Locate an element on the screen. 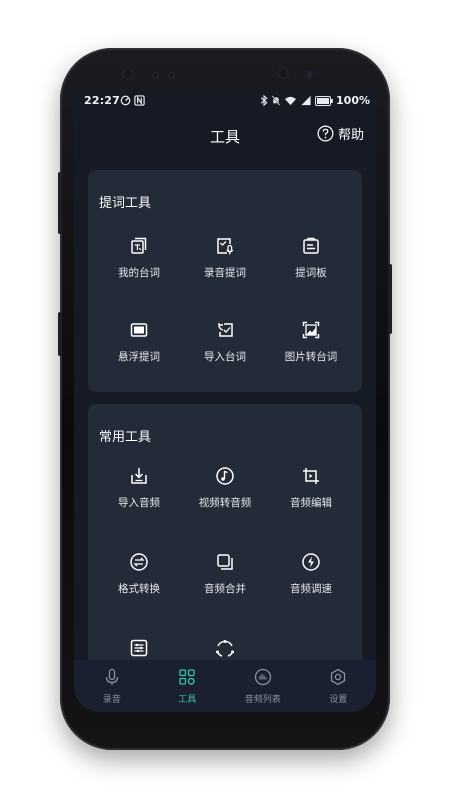 The height and width of the screenshot is (800, 450). prompt-board-icon is located at coordinates (311, 245).